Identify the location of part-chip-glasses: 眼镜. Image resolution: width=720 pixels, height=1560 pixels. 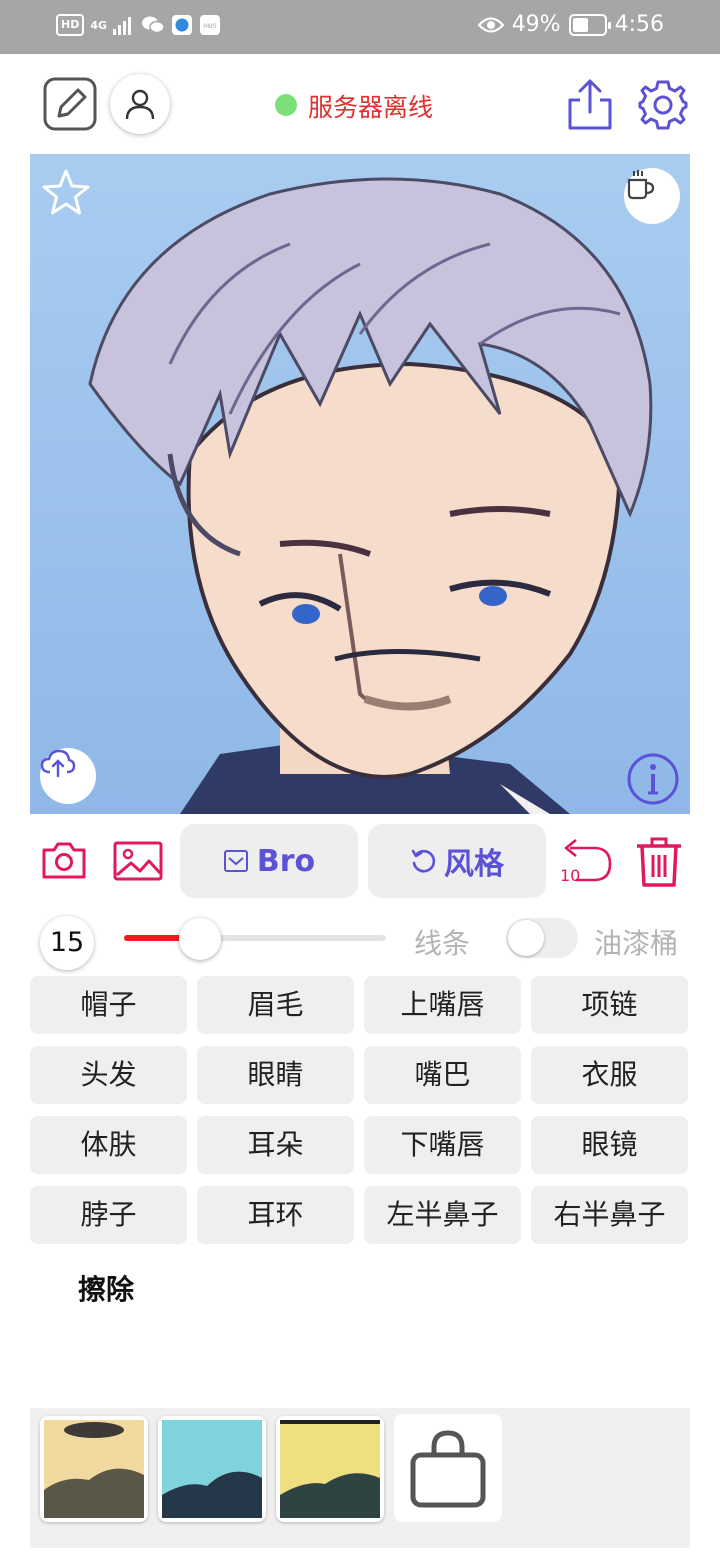
(609, 1145).